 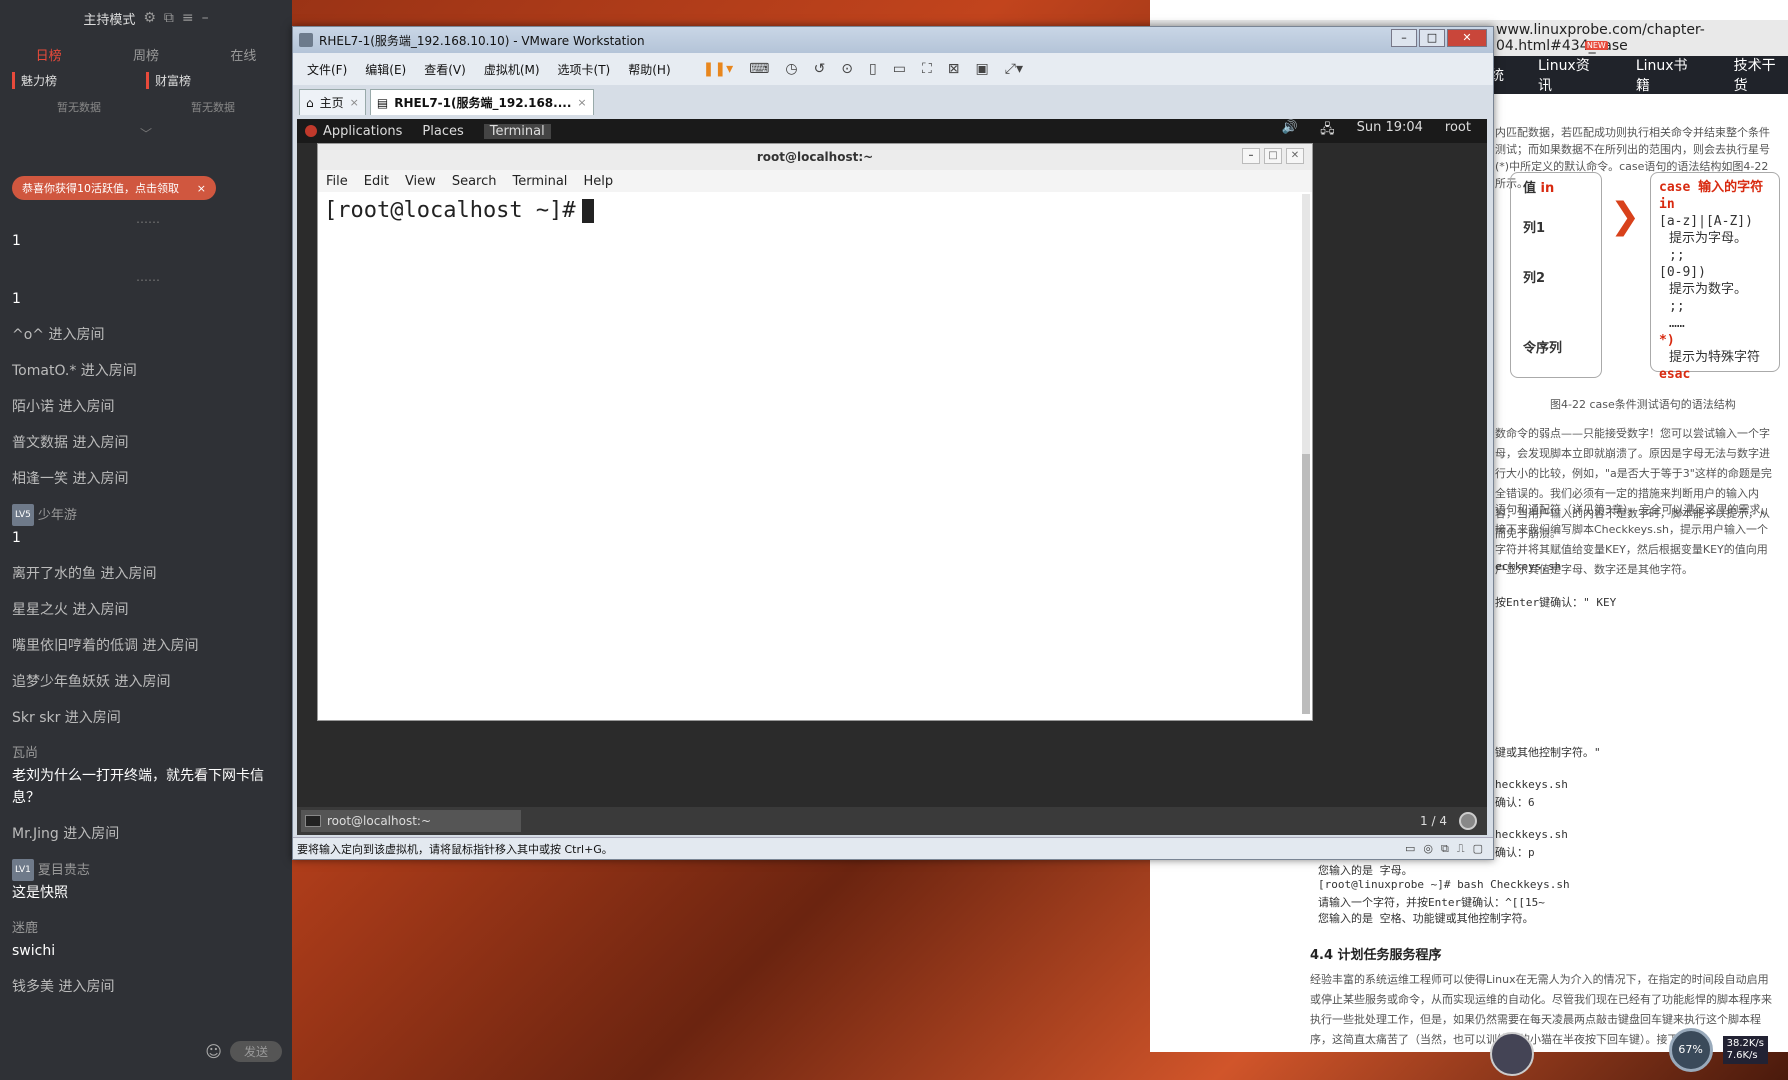 I want to click on toast-text: 恭喜你获得10活跃值，点击领取, so click(x=100, y=188).